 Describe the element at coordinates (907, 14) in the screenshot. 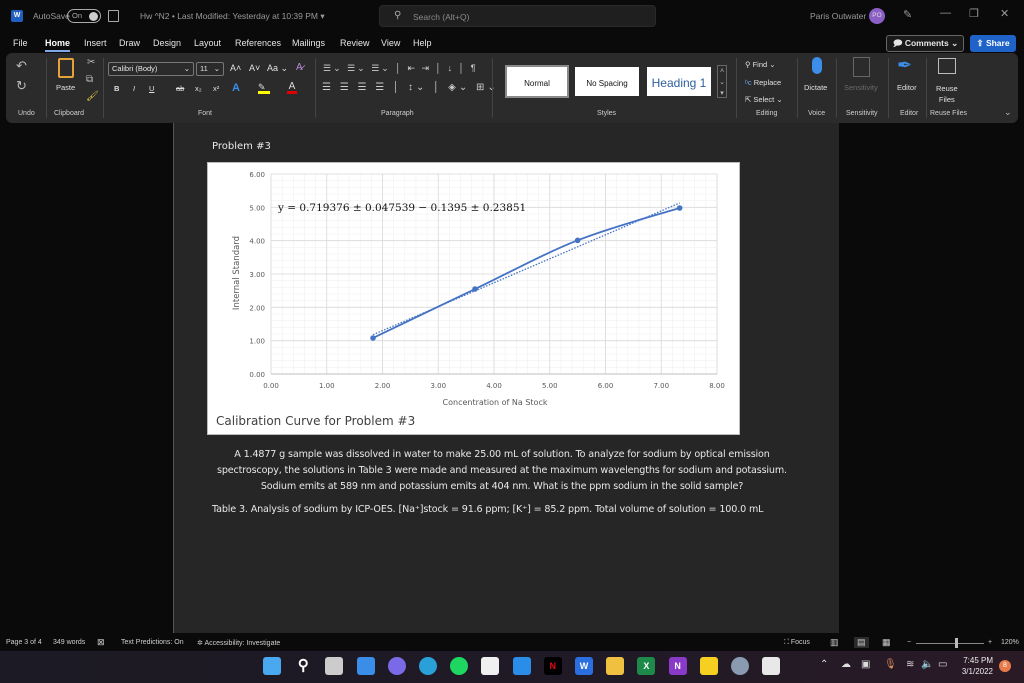

I see `pen-icon: ✎` at that location.